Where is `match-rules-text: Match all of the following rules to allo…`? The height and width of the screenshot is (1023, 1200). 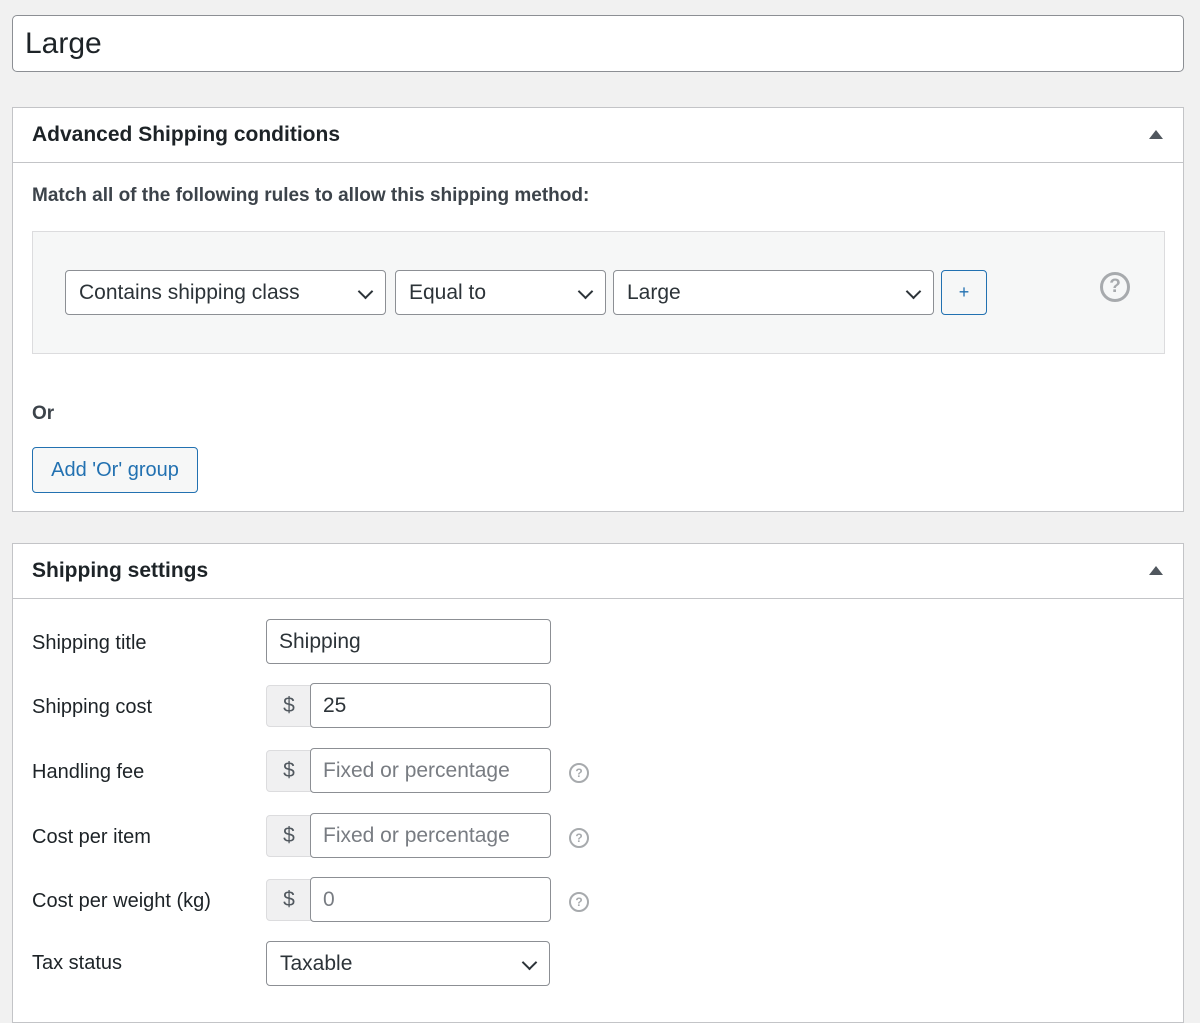 match-rules-text: Match all of the following rules to allo… is located at coordinates (311, 195).